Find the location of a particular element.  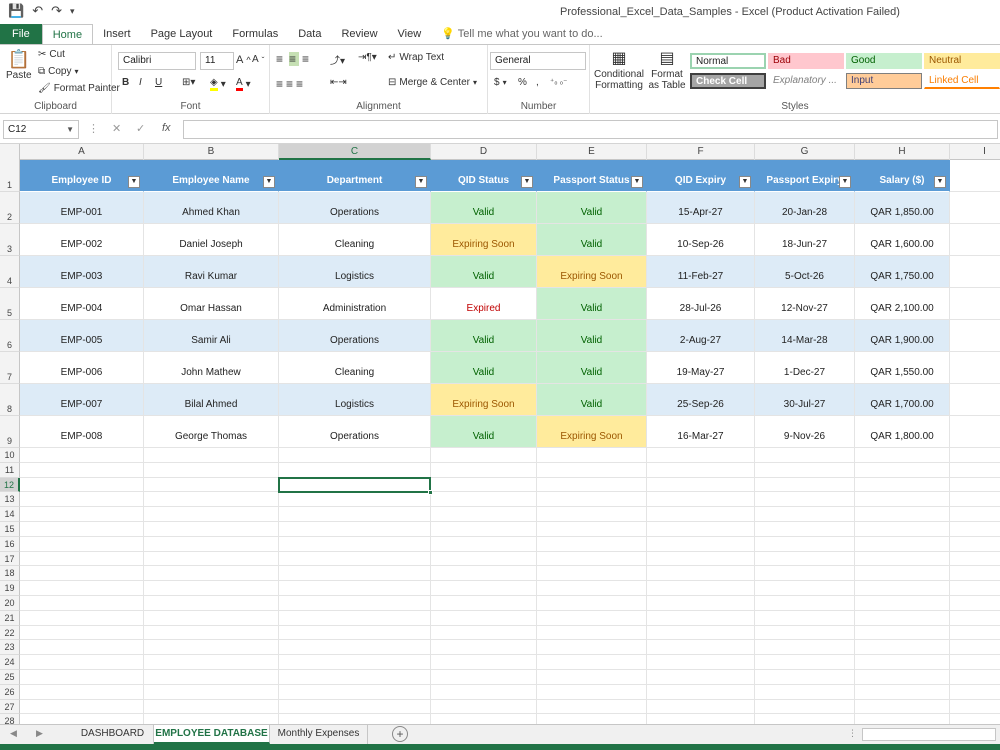

comma-button: , is located at coordinates (537, 82).